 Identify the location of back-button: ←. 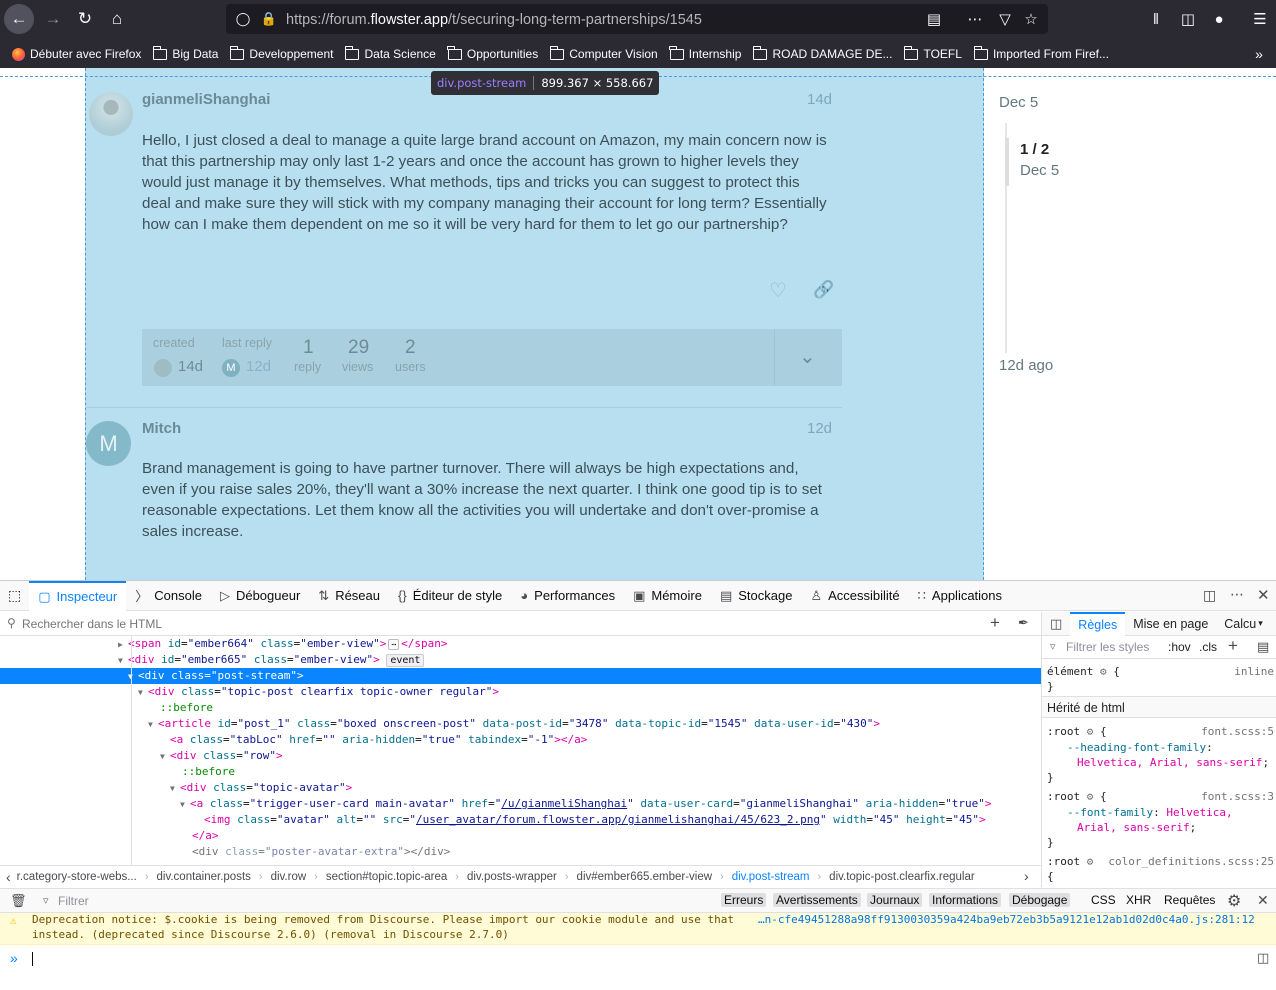
(19, 19).